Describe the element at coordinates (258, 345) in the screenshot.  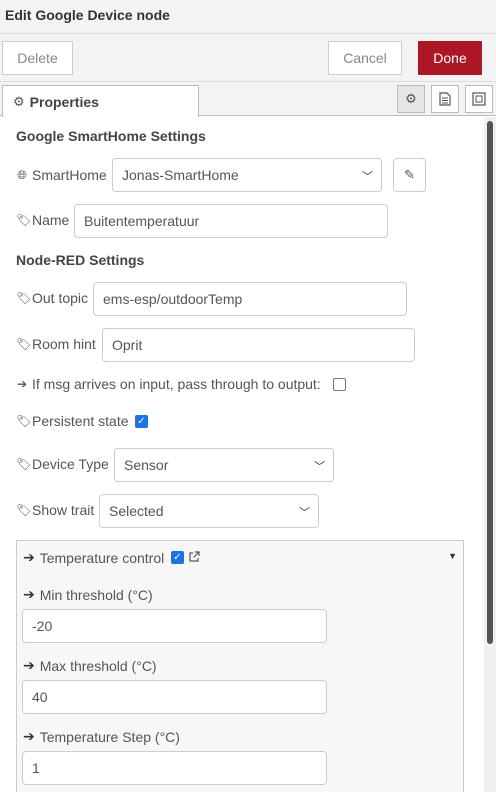
I see `room-hint-input: Oprit` at that location.